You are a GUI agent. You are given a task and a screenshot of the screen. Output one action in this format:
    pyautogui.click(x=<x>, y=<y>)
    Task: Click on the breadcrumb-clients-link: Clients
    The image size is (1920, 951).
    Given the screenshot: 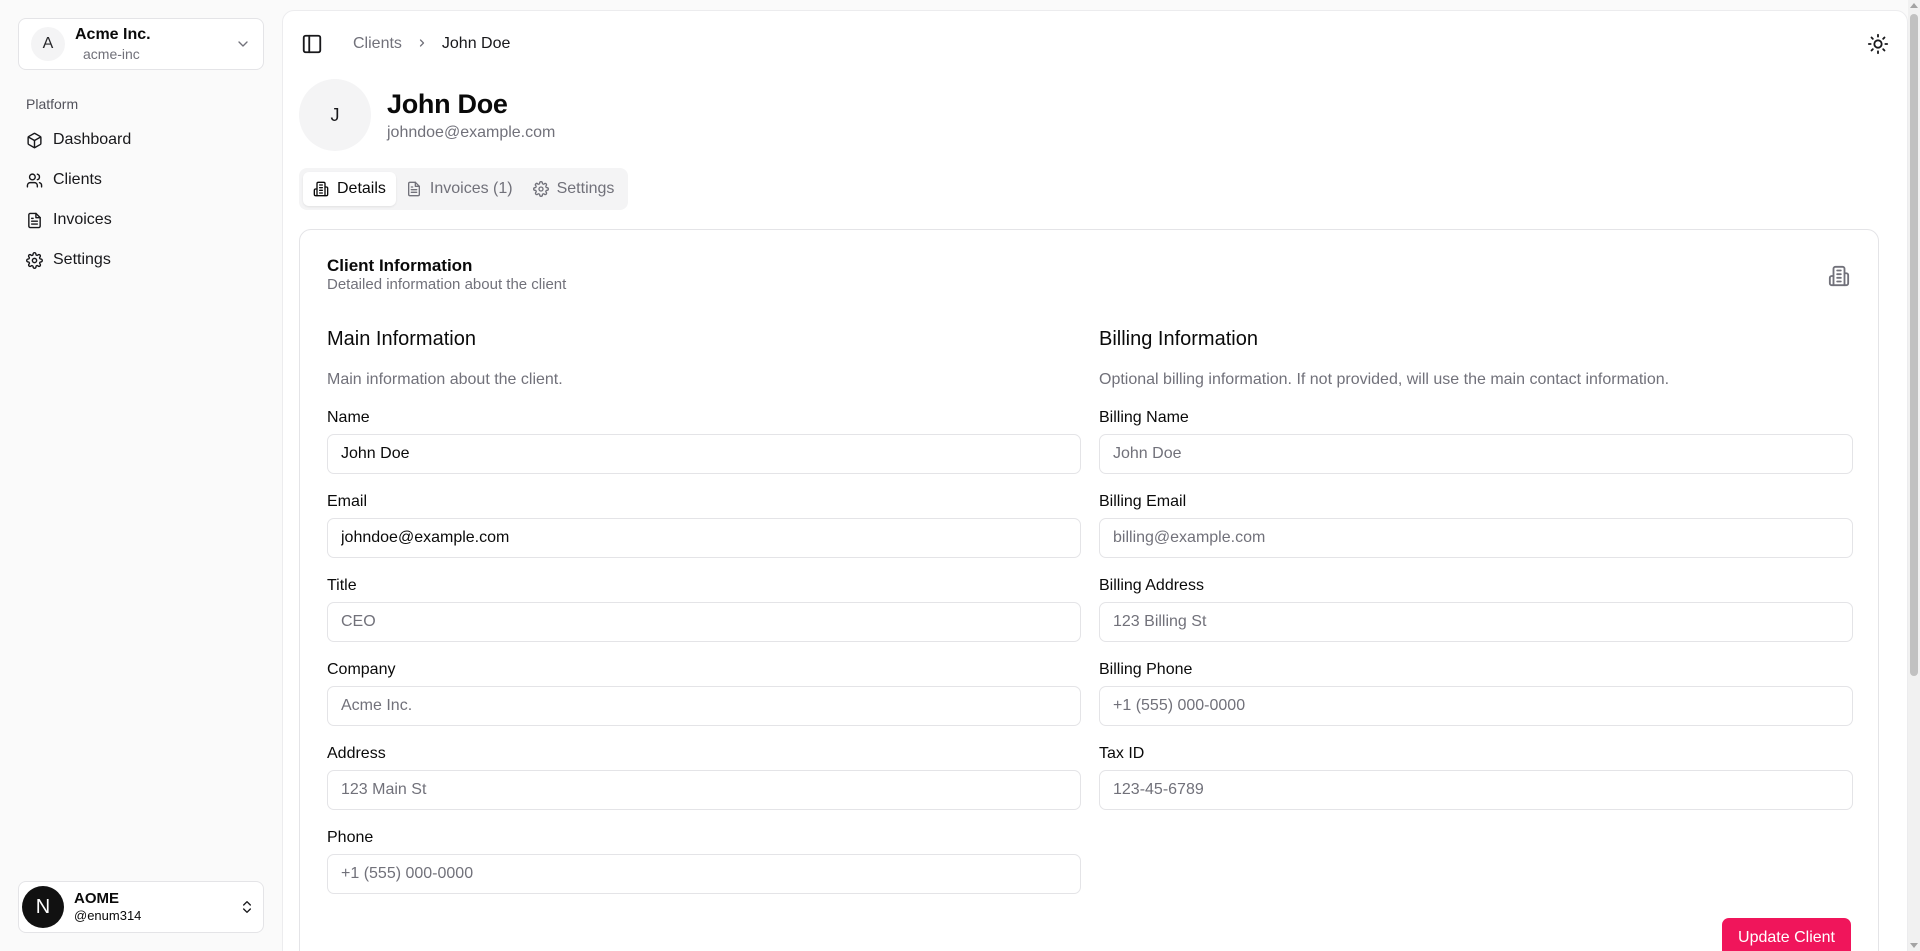 What is the action you would take?
    pyautogui.click(x=377, y=44)
    